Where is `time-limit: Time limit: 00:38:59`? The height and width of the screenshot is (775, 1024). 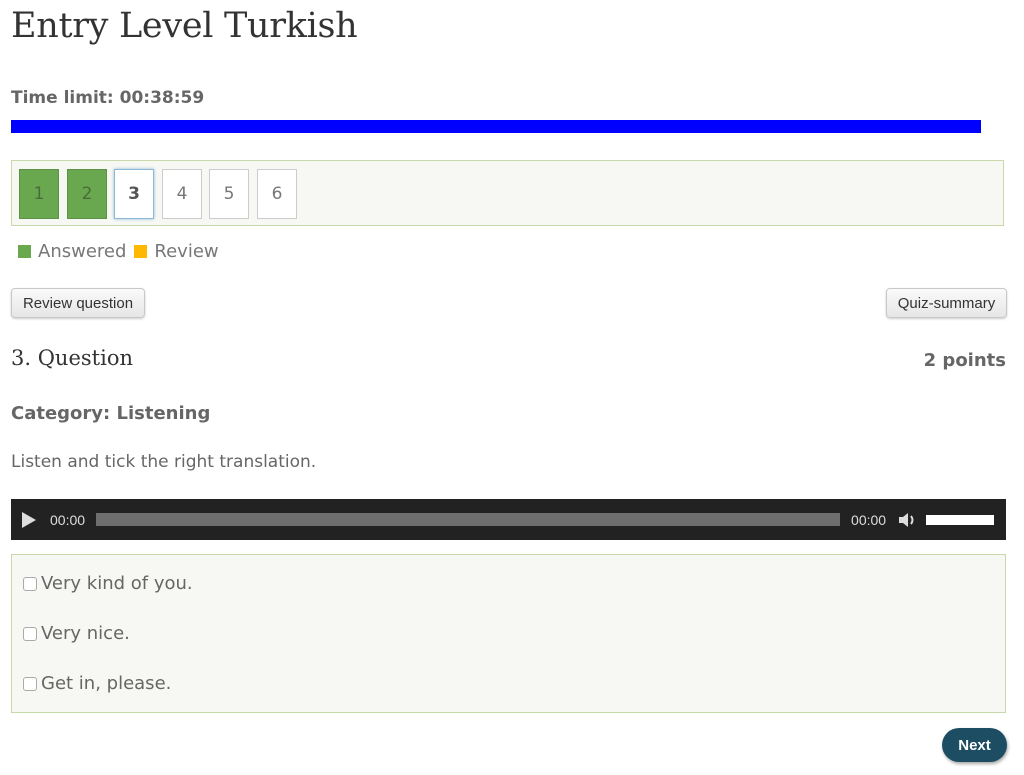
time-limit: Time limit: 00:38:59 is located at coordinates (108, 98).